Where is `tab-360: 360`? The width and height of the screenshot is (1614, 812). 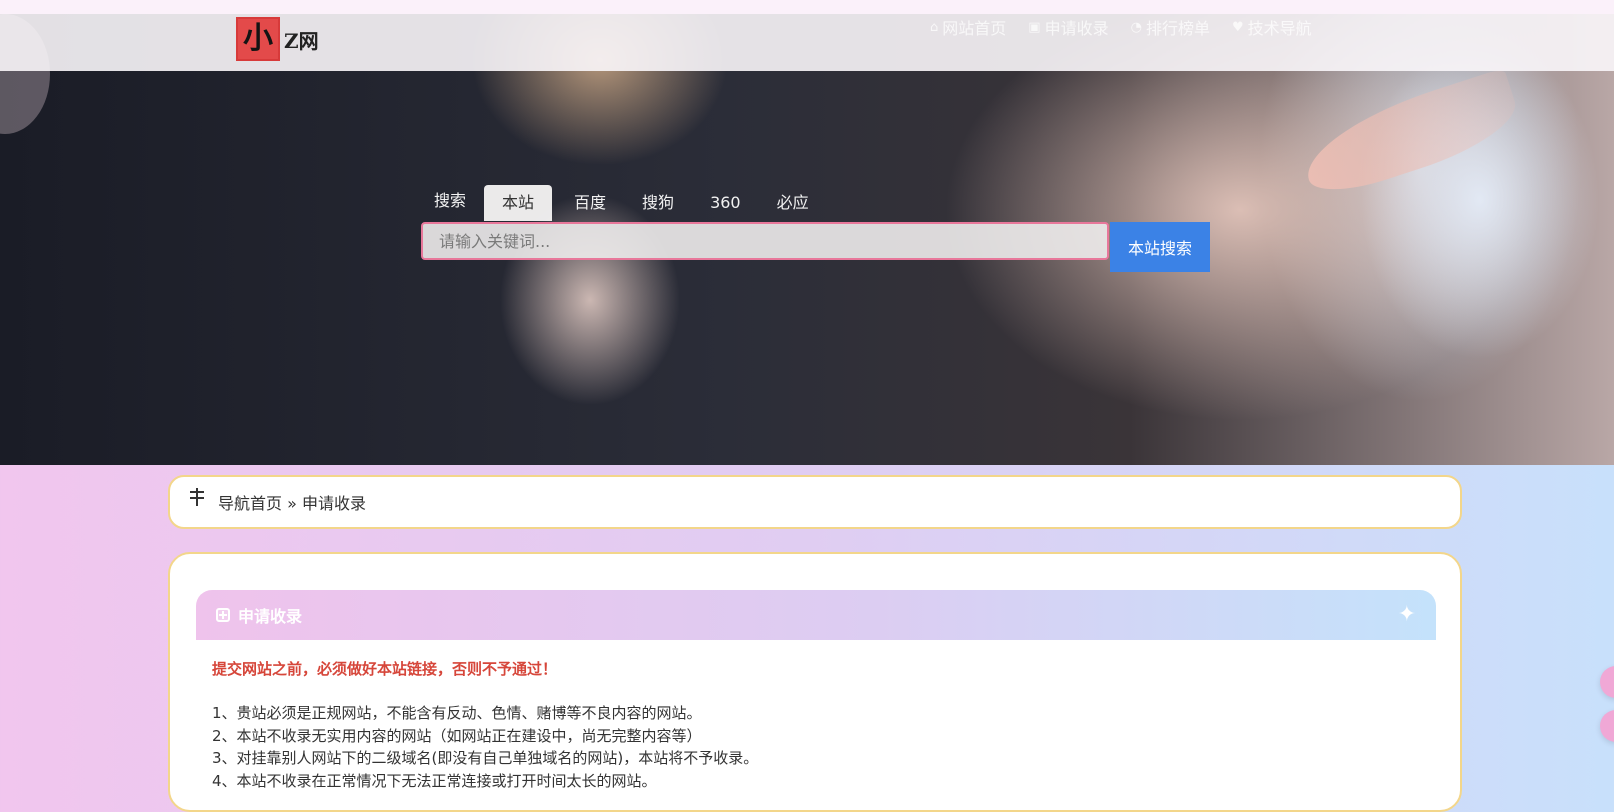
tab-360: 360 is located at coordinates (725, 203).